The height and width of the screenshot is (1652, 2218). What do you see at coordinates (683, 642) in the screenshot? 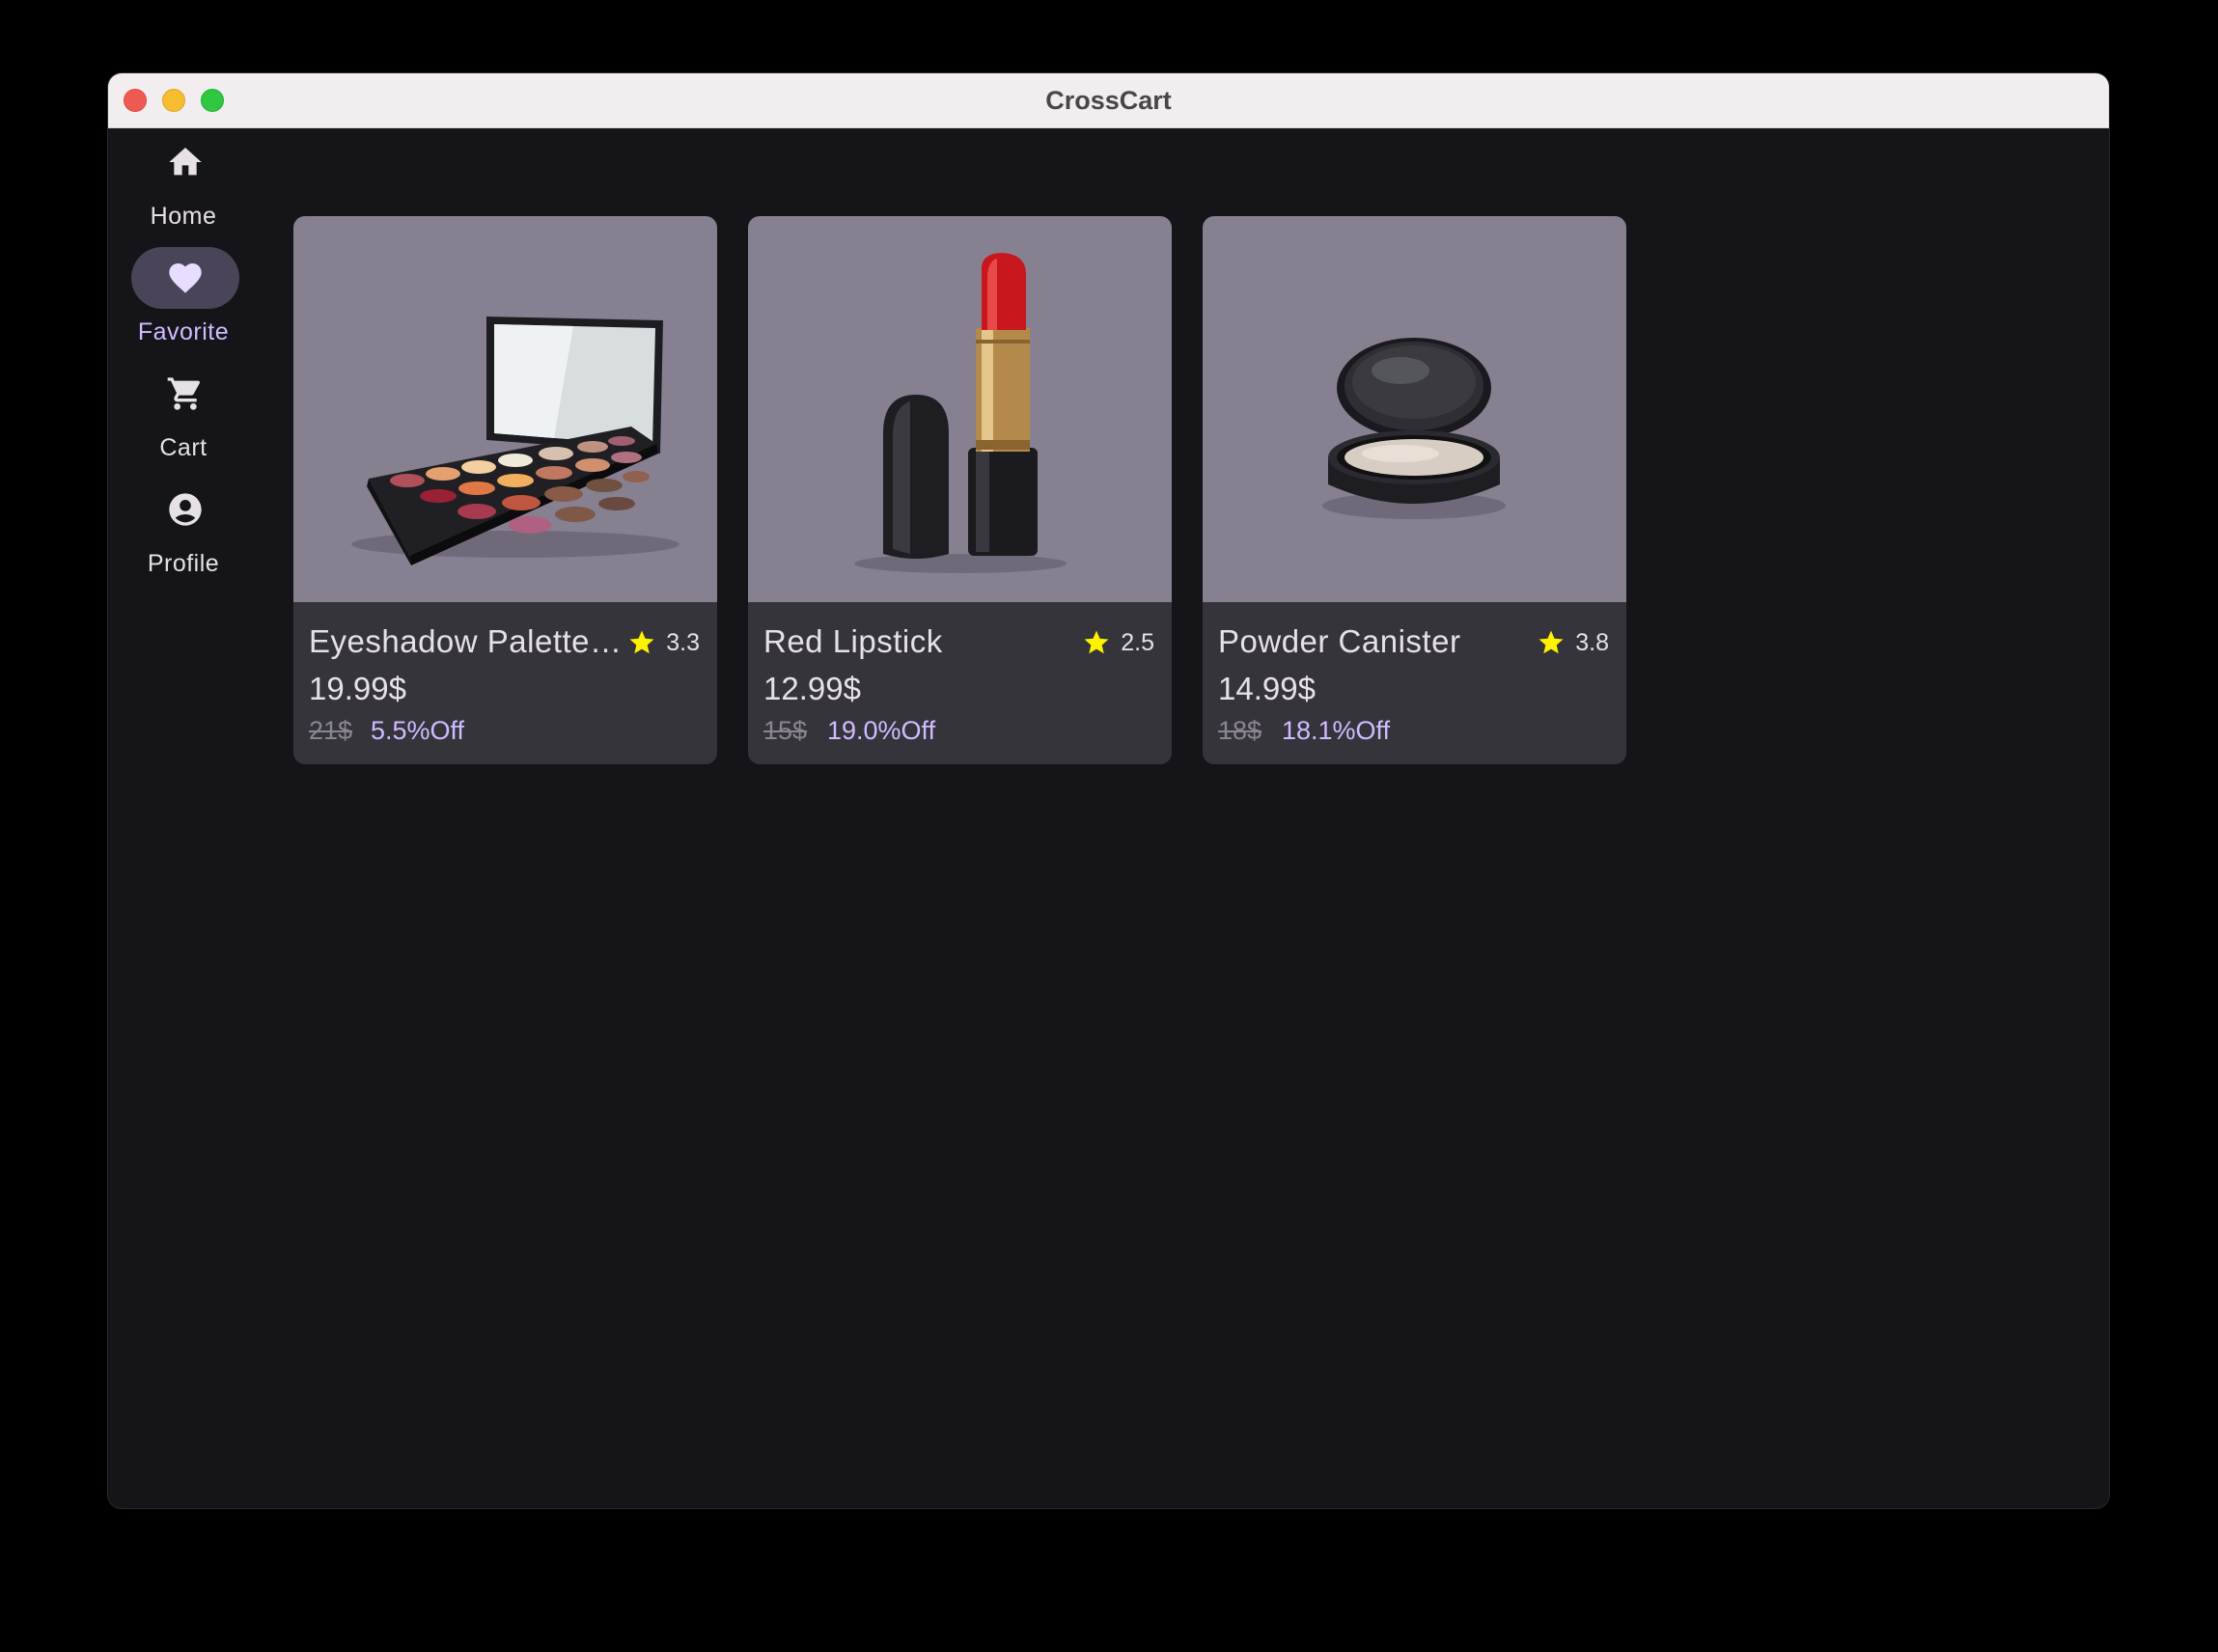
I see `rating-value: 3.3` at bounding box center [683, 642].